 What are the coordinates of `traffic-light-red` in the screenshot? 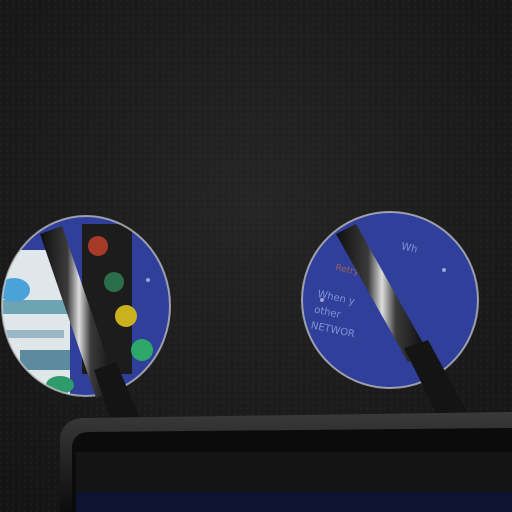 It's located at (98, 246).